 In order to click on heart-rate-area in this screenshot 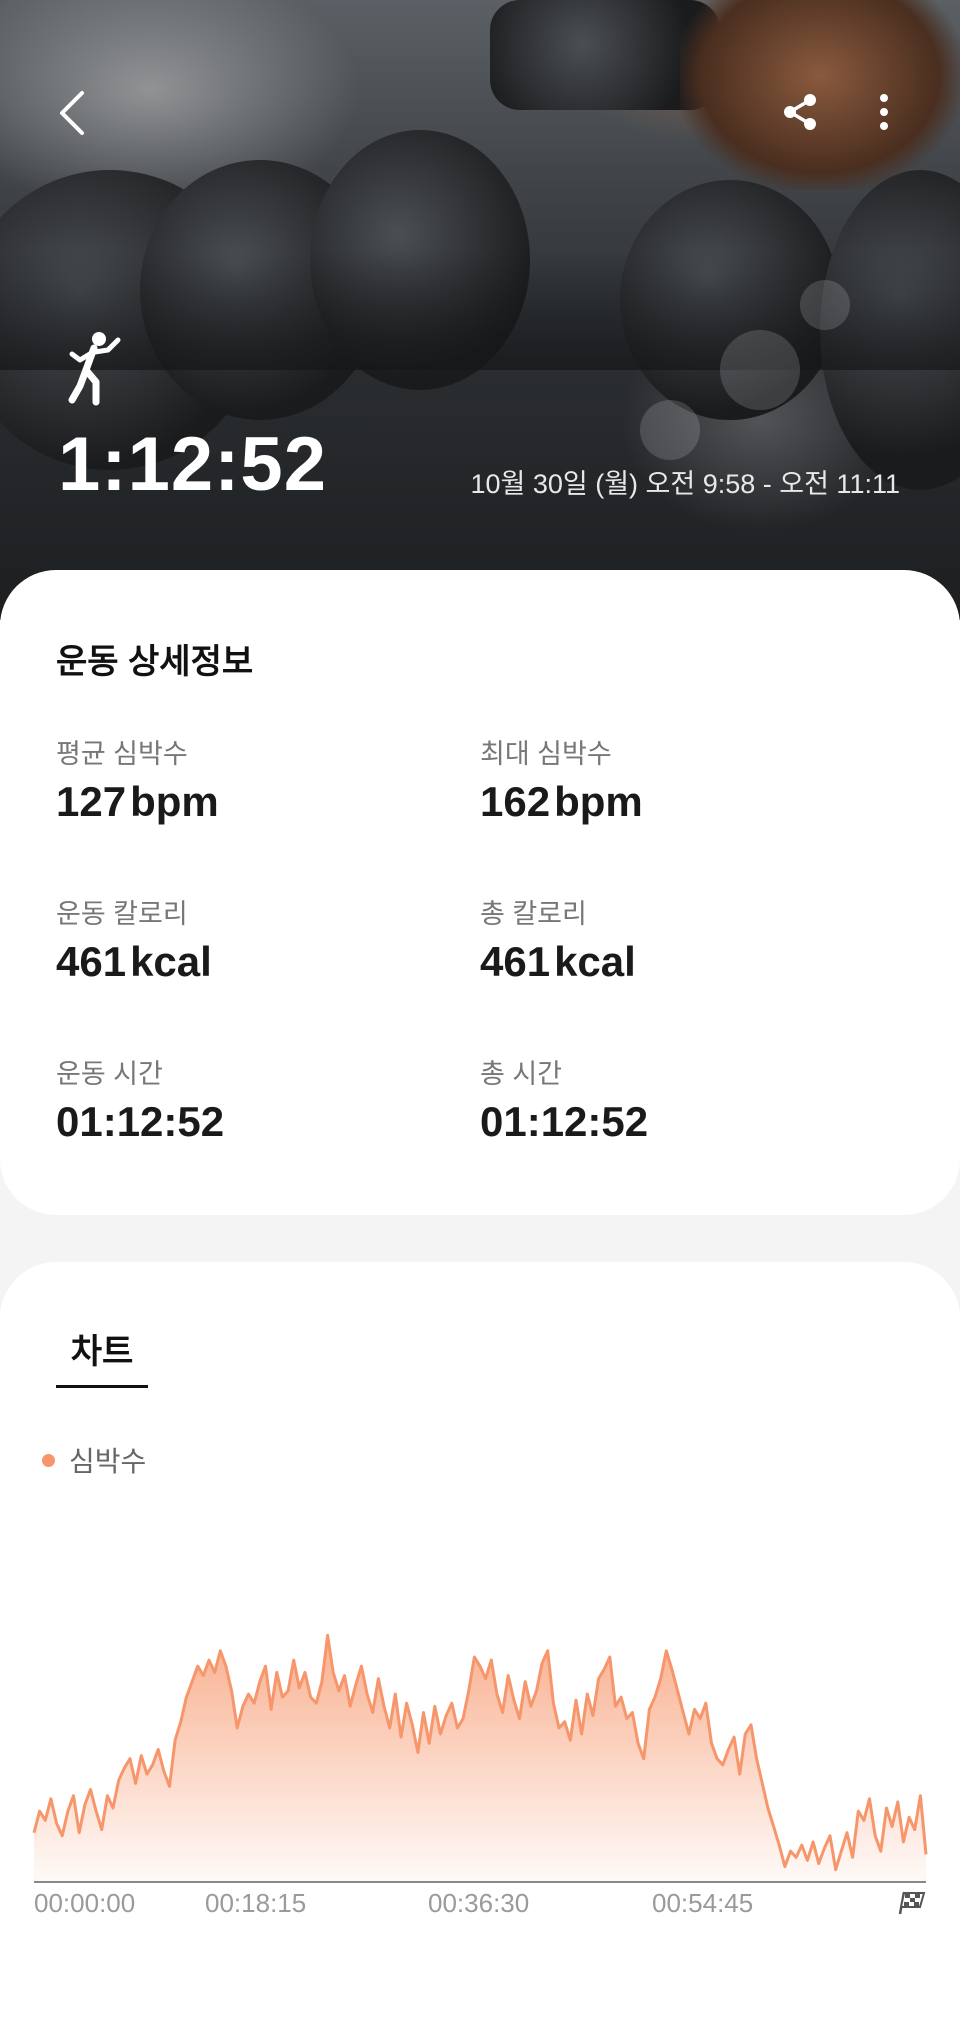, I will do `click(480, 1758)`.